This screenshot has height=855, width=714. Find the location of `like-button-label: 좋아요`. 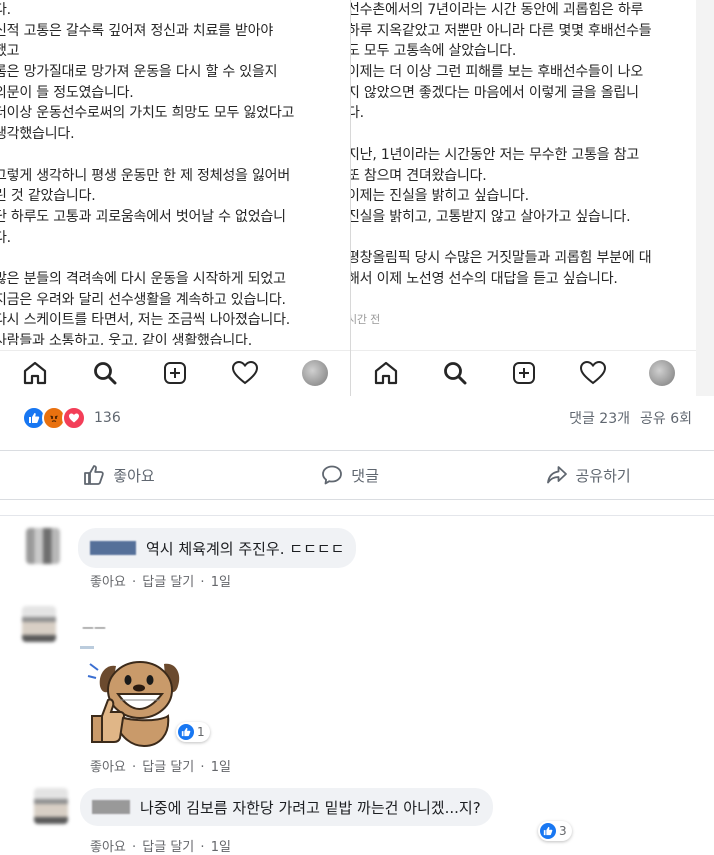

like-button-label: 좋아요 is located at coordinates (134, 475).